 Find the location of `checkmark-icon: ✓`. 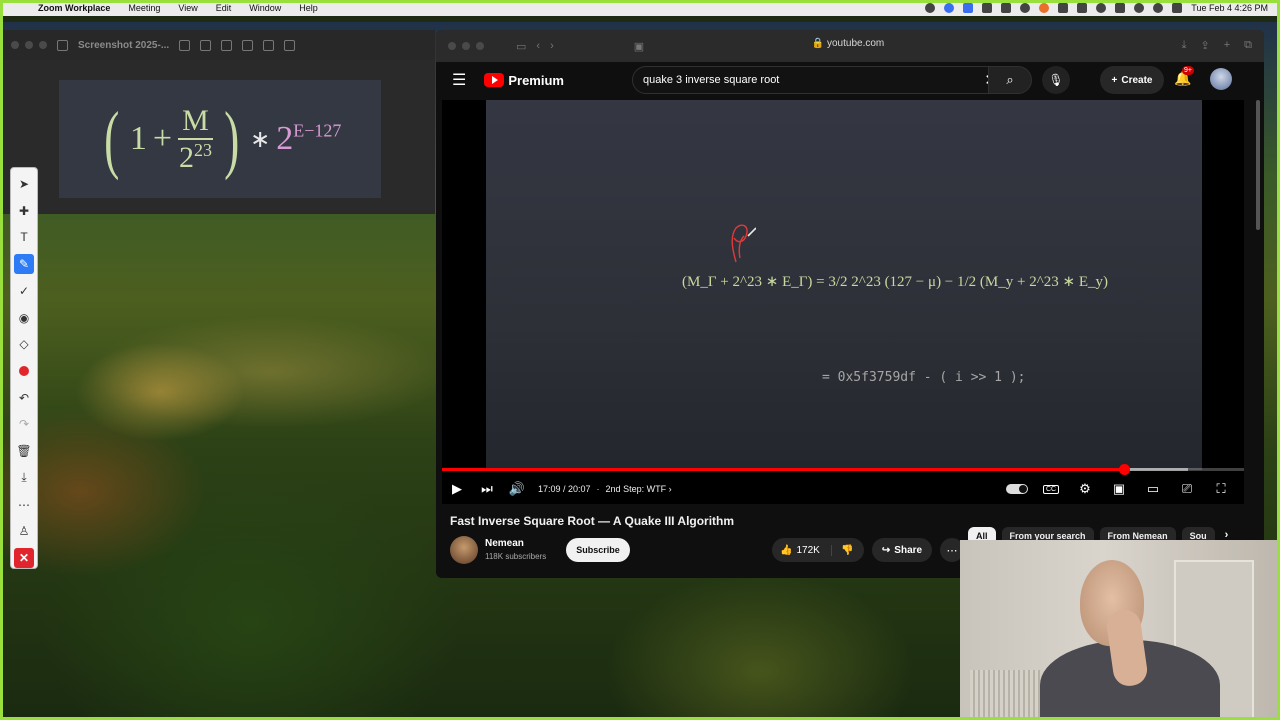

checkmark-icon: ✓ is located at coordinates (24, 291).